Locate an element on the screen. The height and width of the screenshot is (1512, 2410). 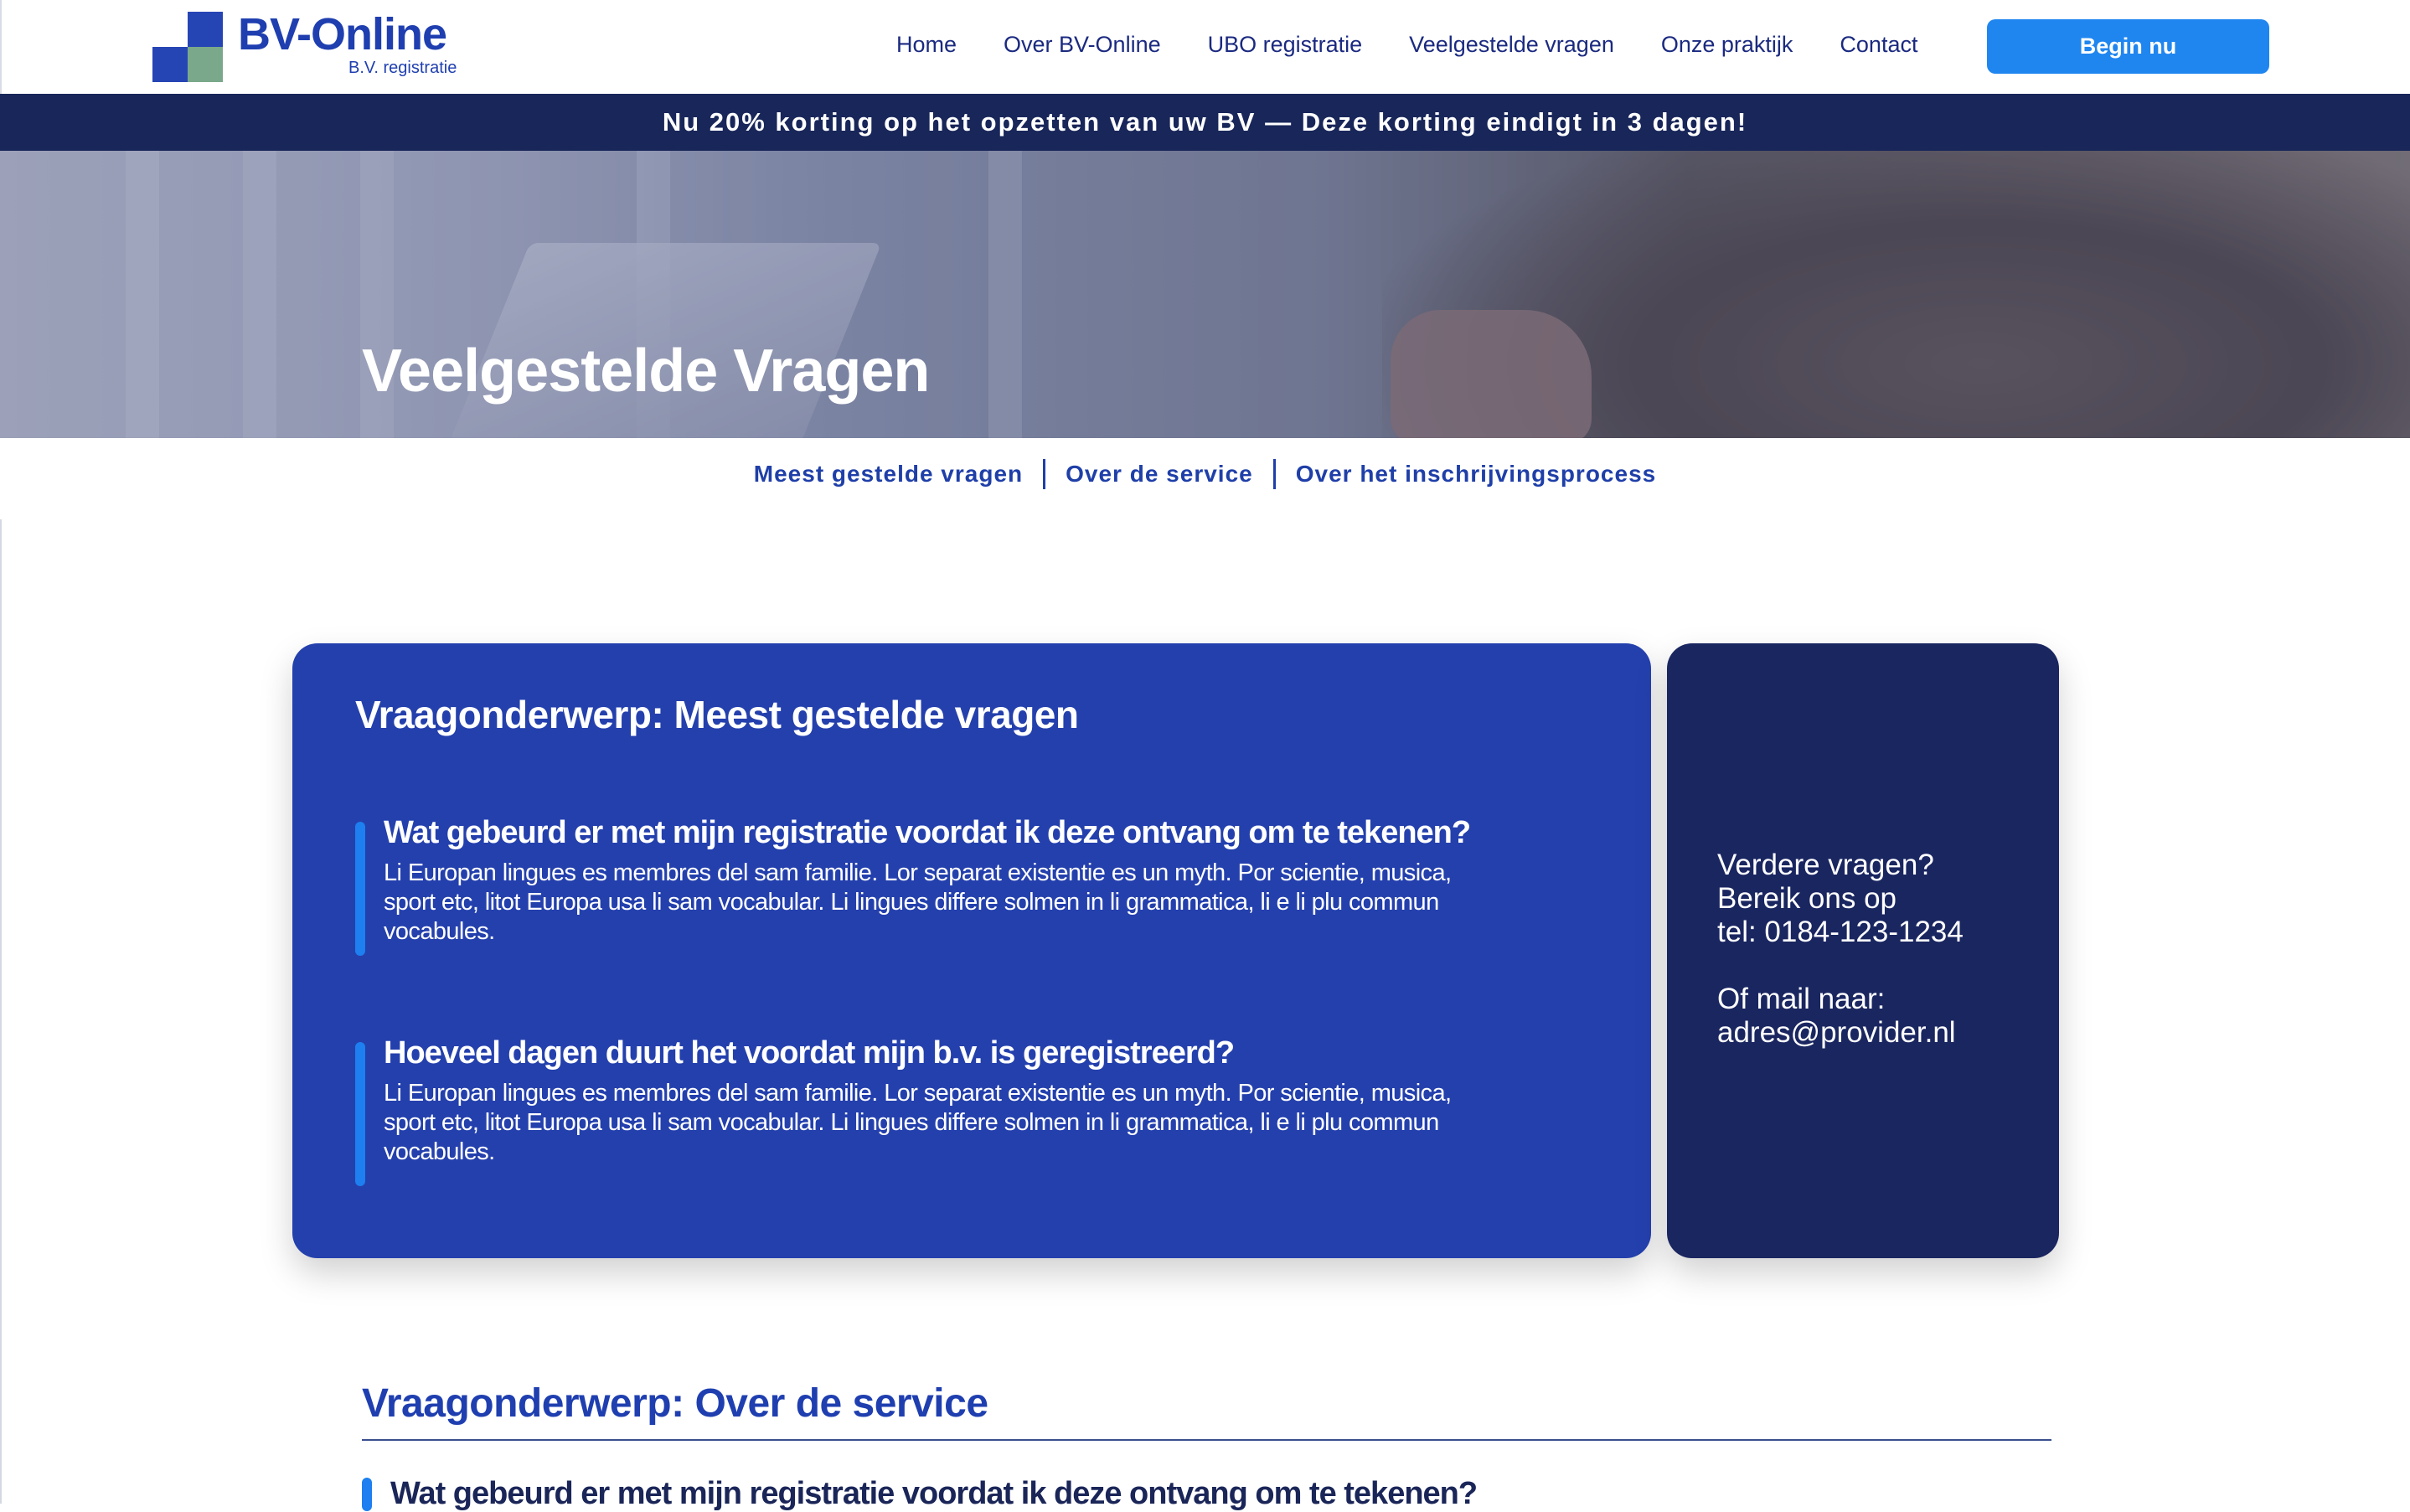
nav-ubo-registratie: UBO registratie is located at coordinates (1285, 45).